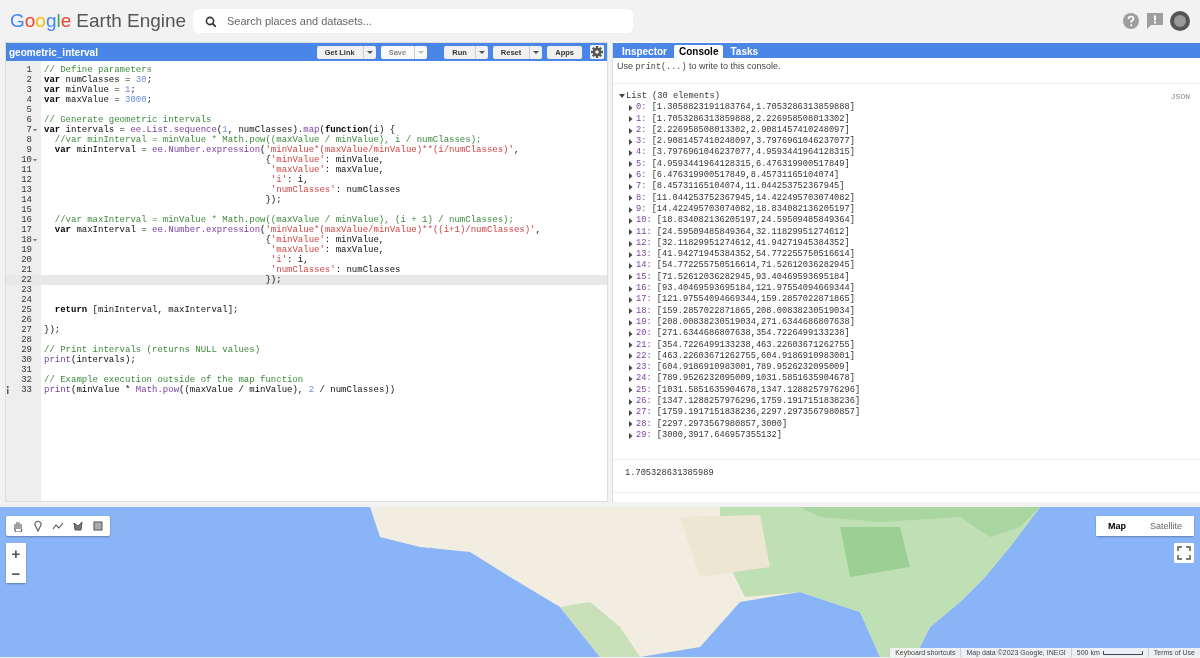 The height and width of the screenshot is (658, 1200). What do you see at coordinates (1165, 526) in the screenshot?
I see `map-type-button: Satellite` at bounding box center [1165, 526].